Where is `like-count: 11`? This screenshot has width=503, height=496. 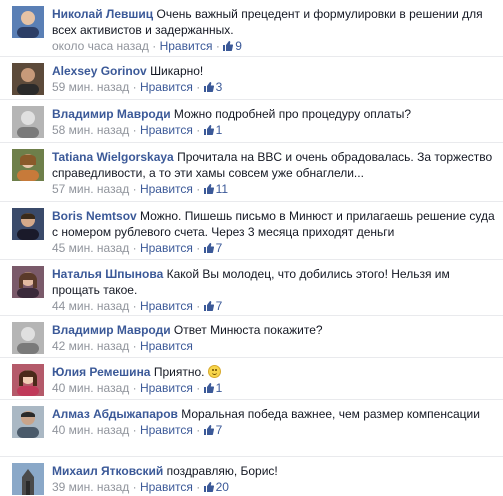
like-count: 11 is located at coordinates (215, 189).